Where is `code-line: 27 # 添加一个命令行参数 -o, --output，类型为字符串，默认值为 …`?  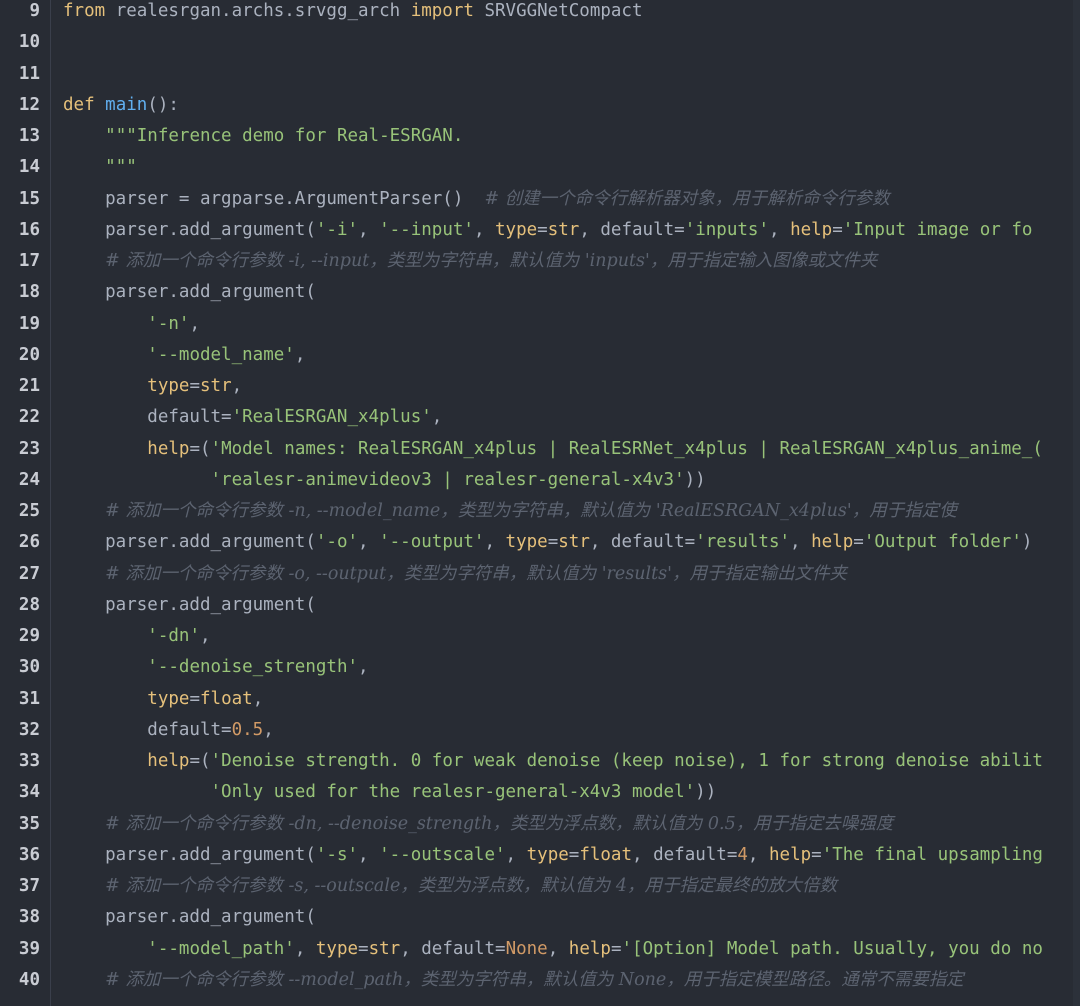 code-line: 27 # 添加一个命令行参数 -o, --output，类型为字符串，默认值为 … is located at coordinates (536, 574).